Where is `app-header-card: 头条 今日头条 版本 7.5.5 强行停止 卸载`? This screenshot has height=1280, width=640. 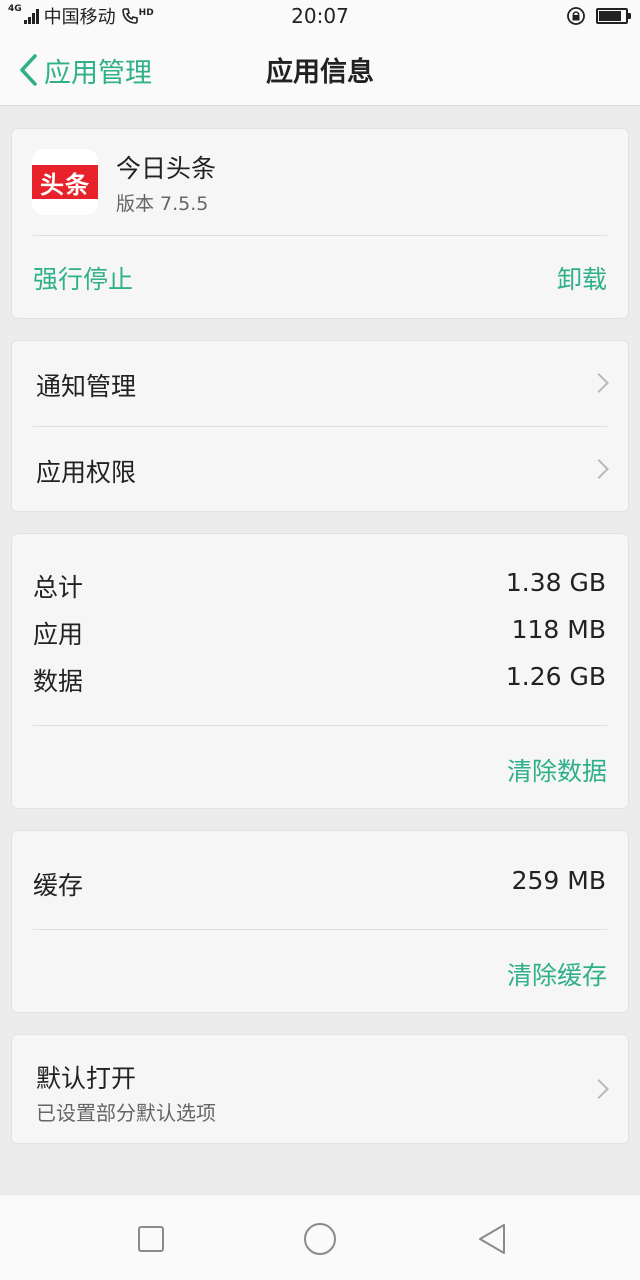
app-header-card: 头条 今日头条 版本 7.5.5 强行停止 卸载 is located at coordinates (320, 223).